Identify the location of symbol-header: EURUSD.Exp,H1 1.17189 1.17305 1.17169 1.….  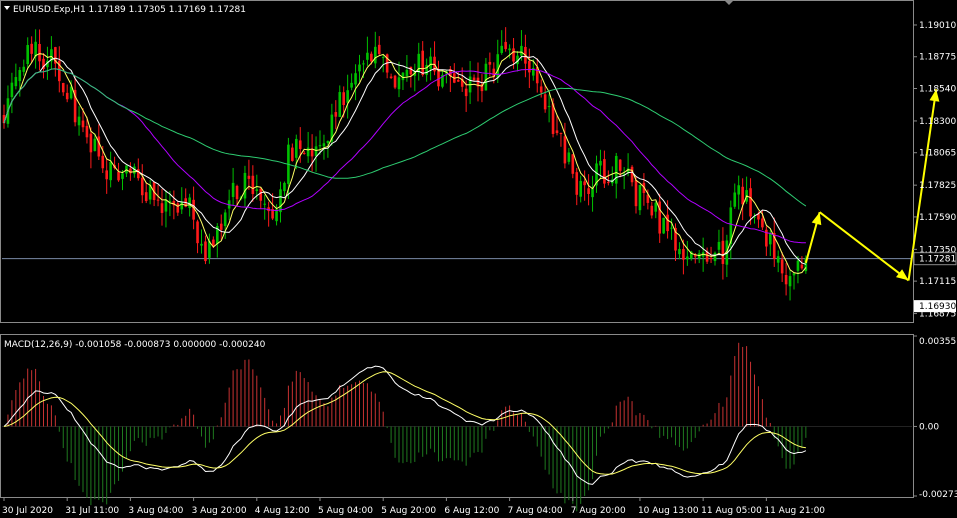
(129, 10).